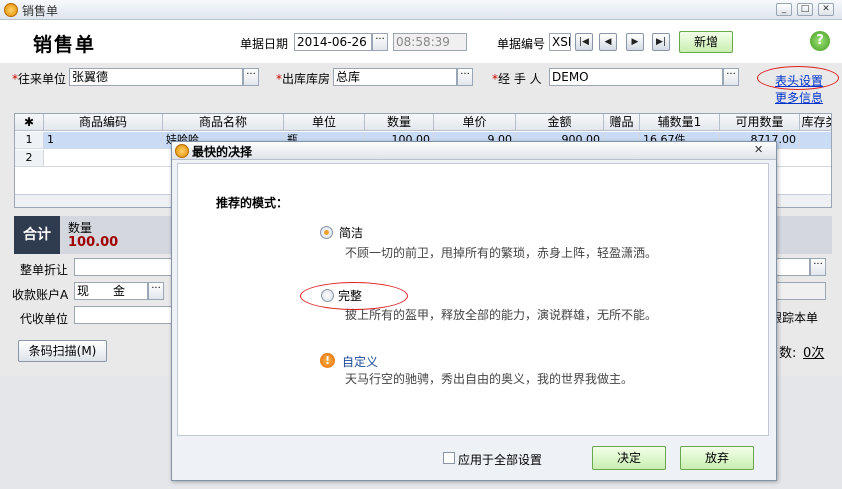 The height and width of the screenshot is (489, 842). Describe the element at coordinates (815, 122) in the screenshot. I see `col-stock-type: 库存类` at that location.